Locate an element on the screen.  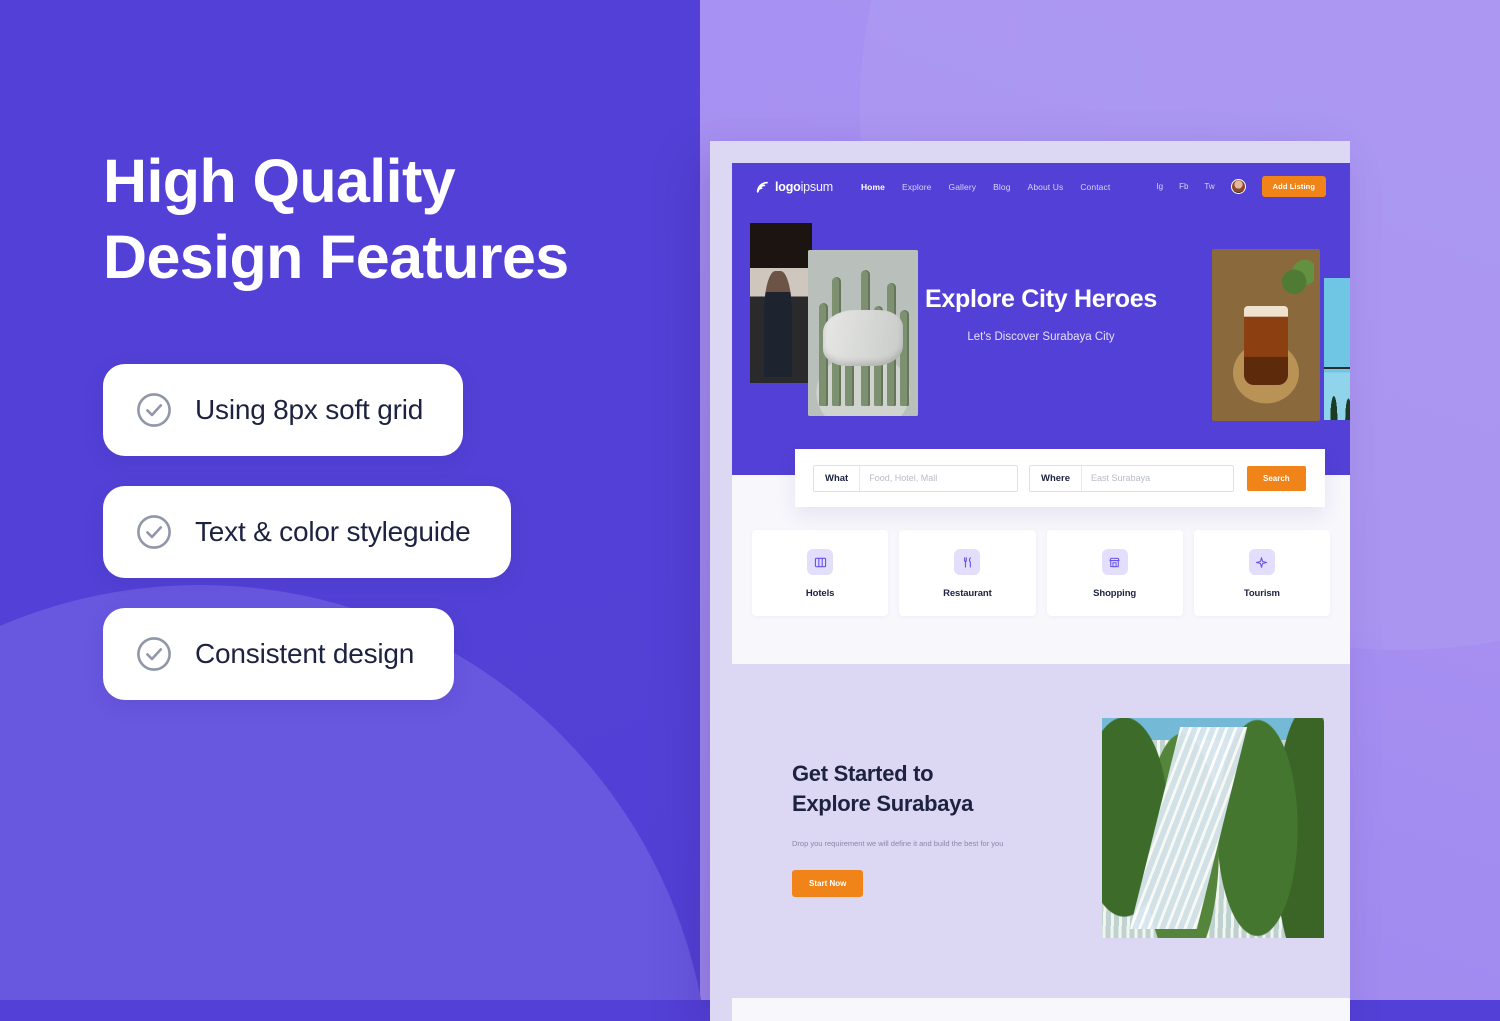
store-icon is located at coordinates (1114, 562).